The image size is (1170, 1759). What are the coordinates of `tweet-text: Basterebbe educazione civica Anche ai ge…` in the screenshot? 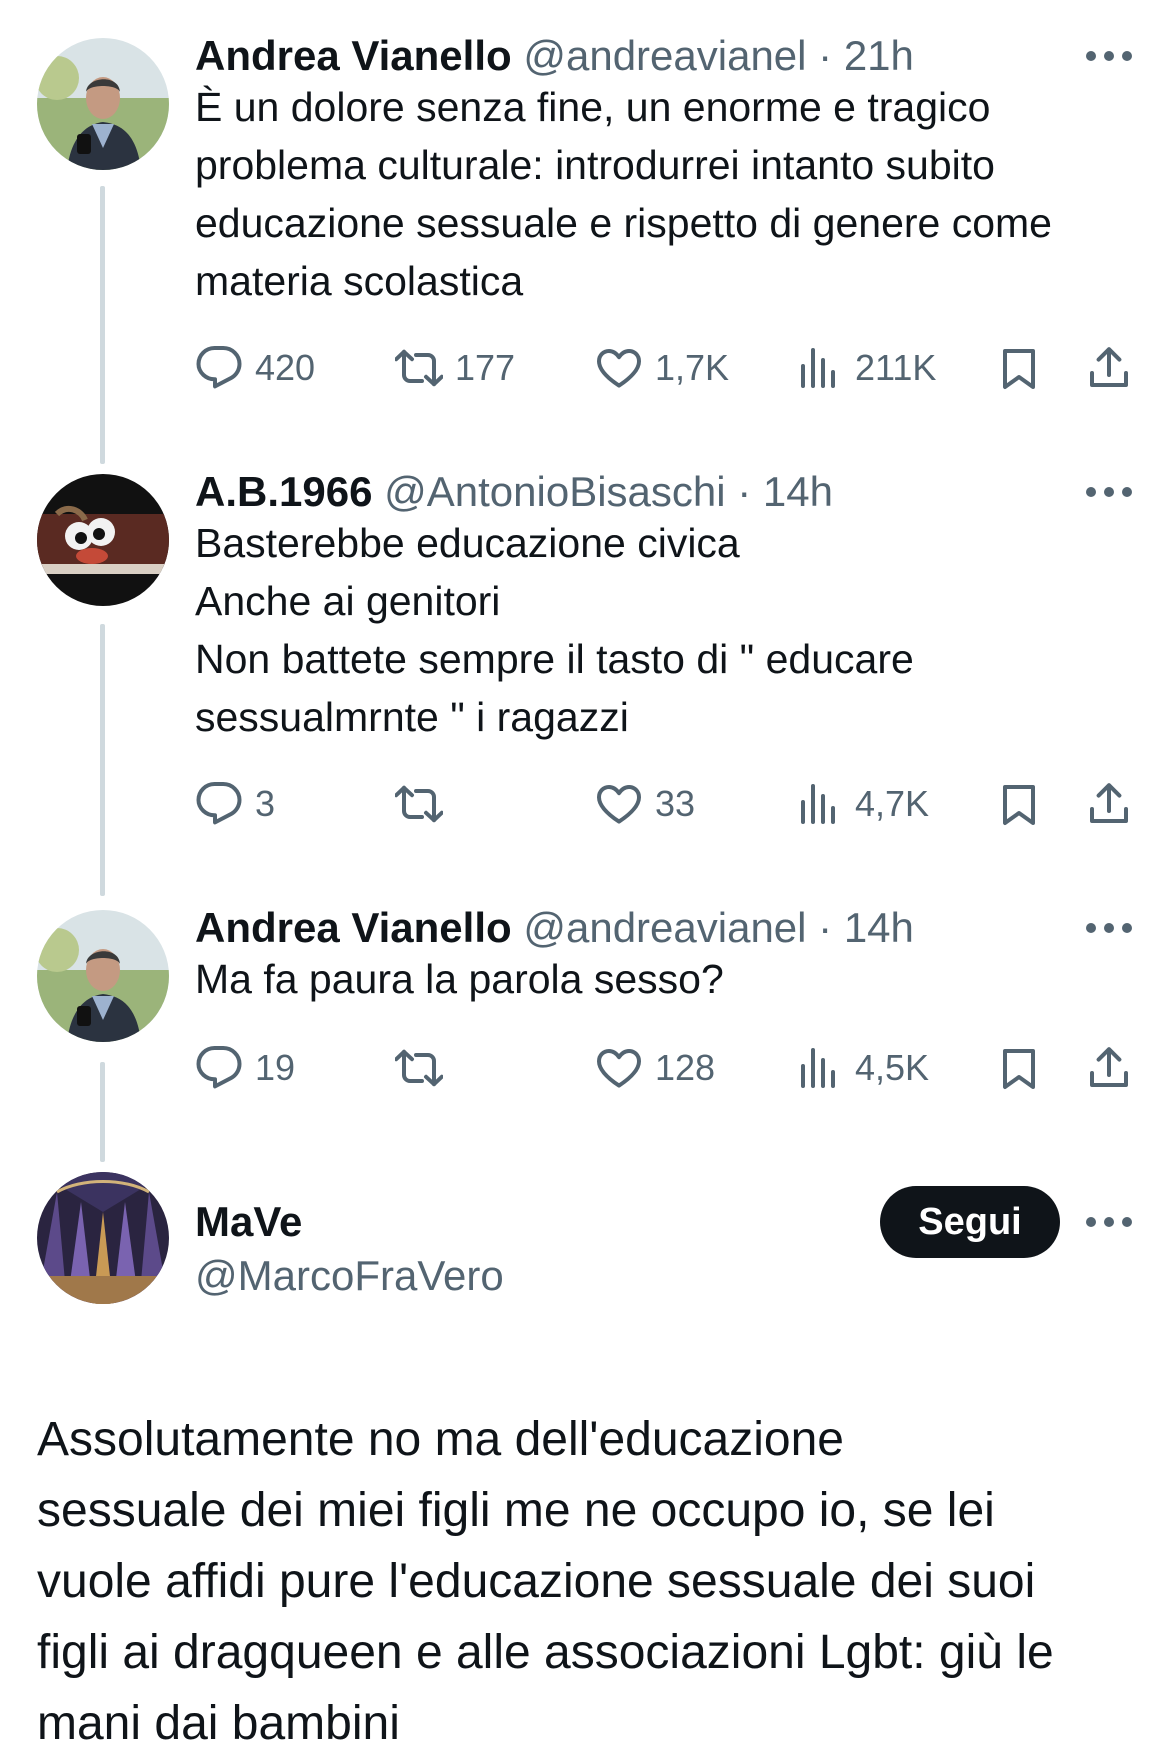 It's located at (554, 630).